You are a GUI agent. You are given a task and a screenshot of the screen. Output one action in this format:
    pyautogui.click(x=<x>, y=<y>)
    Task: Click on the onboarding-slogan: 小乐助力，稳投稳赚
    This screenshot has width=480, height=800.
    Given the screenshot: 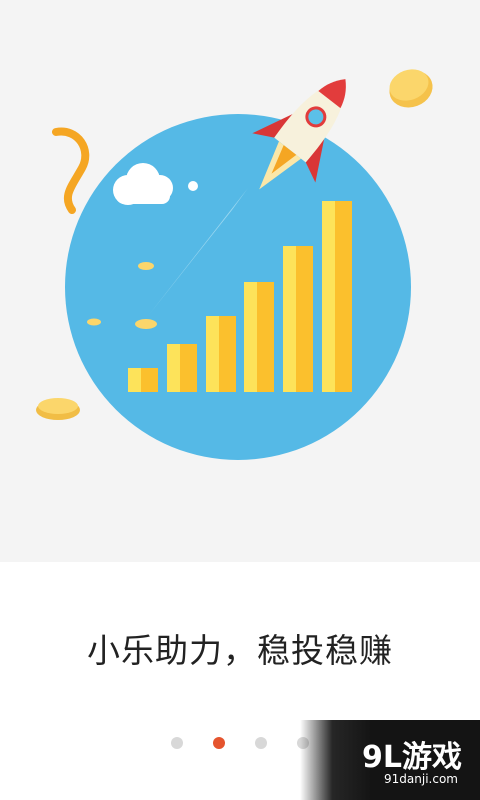 What is the action you would take?
    pyautogui.click(x=240, y=650)
    